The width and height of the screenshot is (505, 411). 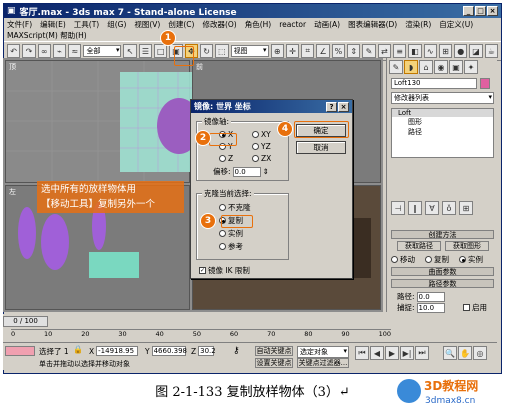 I want to click on modify-tab-icon: ◗, so click(x=411, y=67).